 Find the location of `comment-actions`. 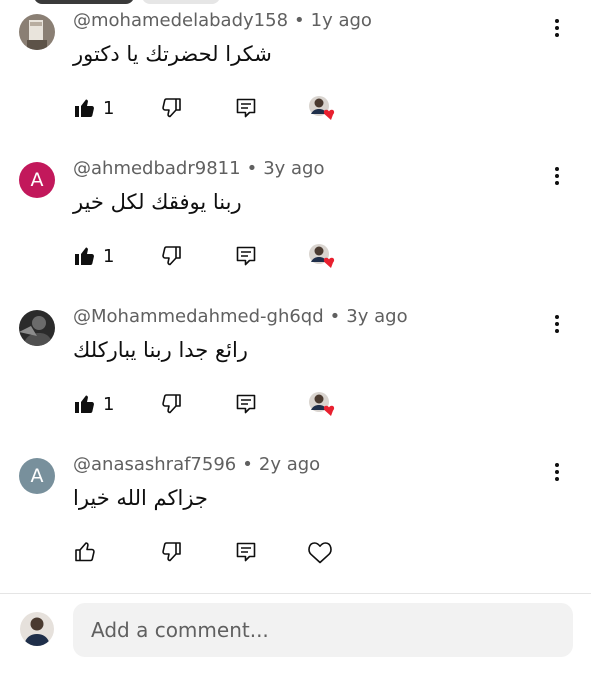

comment-actions is located at coordinates (223, 553).